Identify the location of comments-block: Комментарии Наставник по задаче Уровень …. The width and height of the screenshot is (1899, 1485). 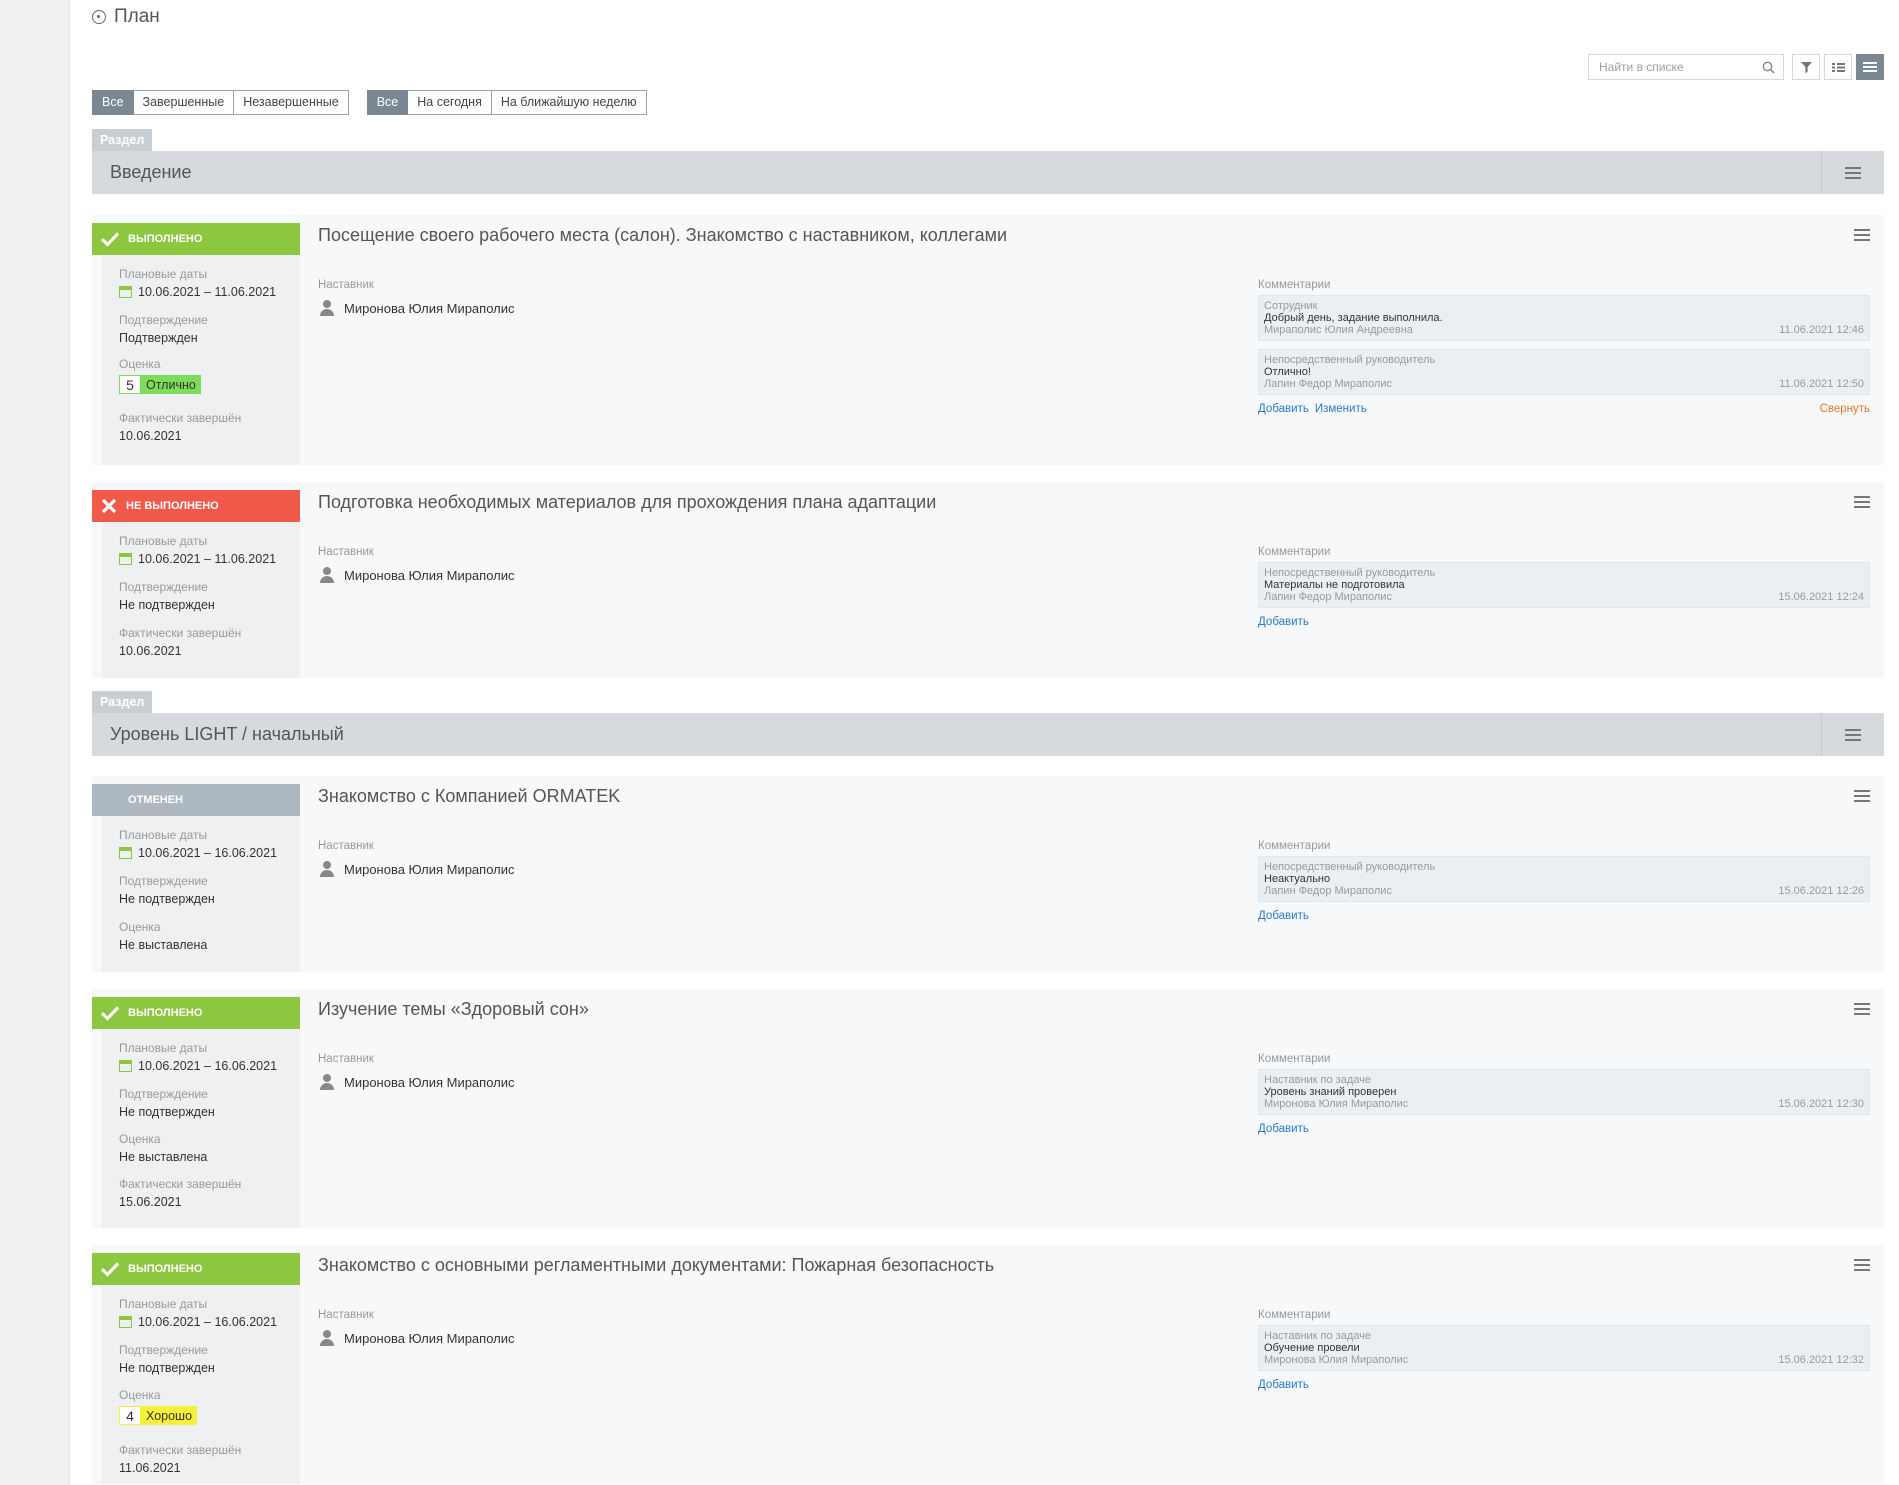
(1564, 1094).